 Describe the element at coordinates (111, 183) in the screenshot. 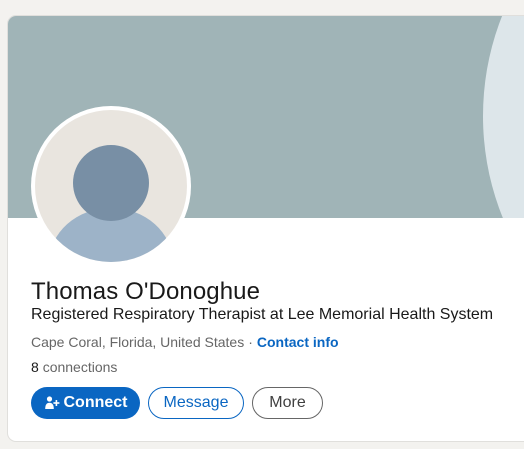

I see `avatar-head-shape` at that location.